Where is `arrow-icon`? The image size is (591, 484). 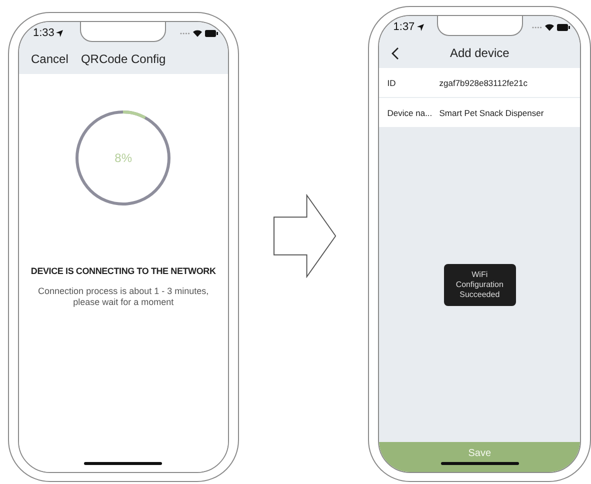
arrow-icon is located at coordinates (304, 236).